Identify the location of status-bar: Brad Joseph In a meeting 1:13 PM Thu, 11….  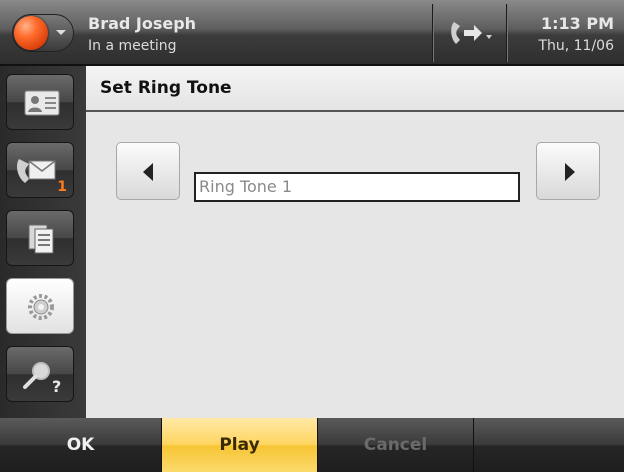
(312, 33).